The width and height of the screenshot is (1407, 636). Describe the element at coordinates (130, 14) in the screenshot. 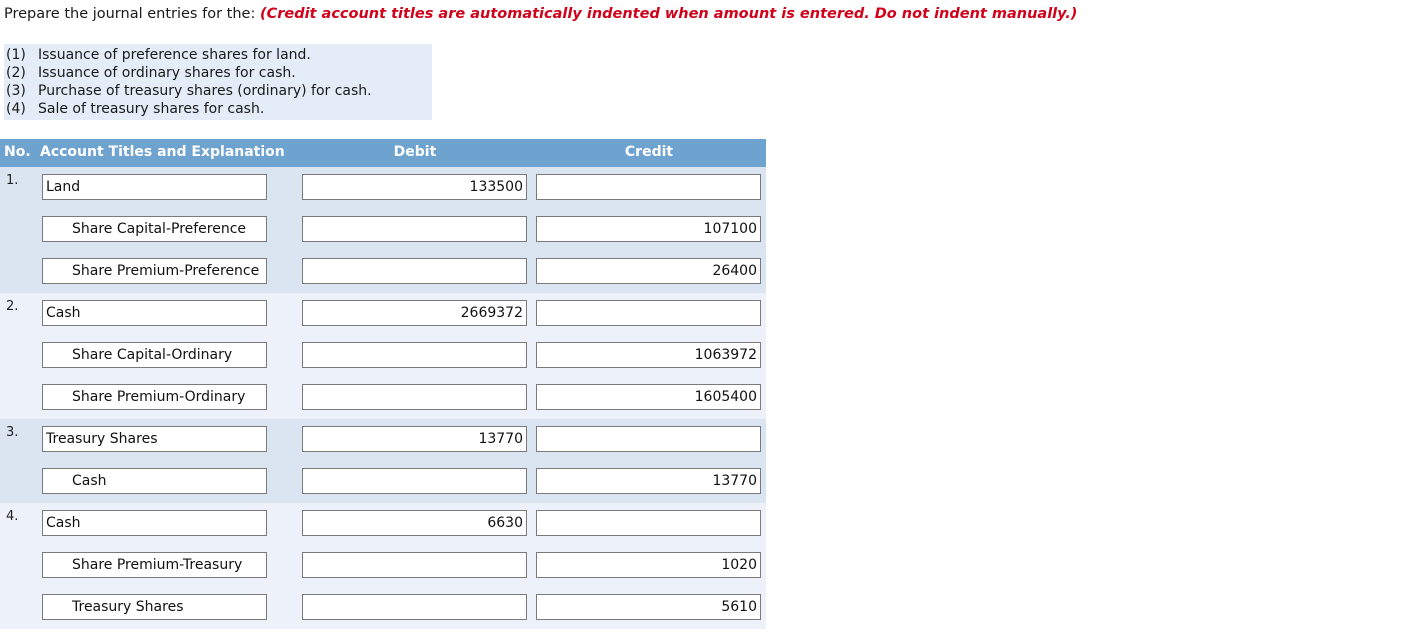

I see `prompt-lead-text: Prepare the journal entries for the:` at that location.